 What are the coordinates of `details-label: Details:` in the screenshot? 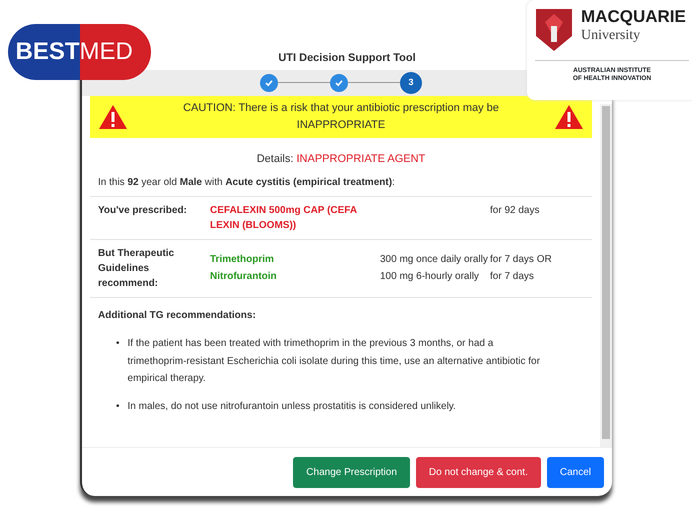 It's located at (275, 158).